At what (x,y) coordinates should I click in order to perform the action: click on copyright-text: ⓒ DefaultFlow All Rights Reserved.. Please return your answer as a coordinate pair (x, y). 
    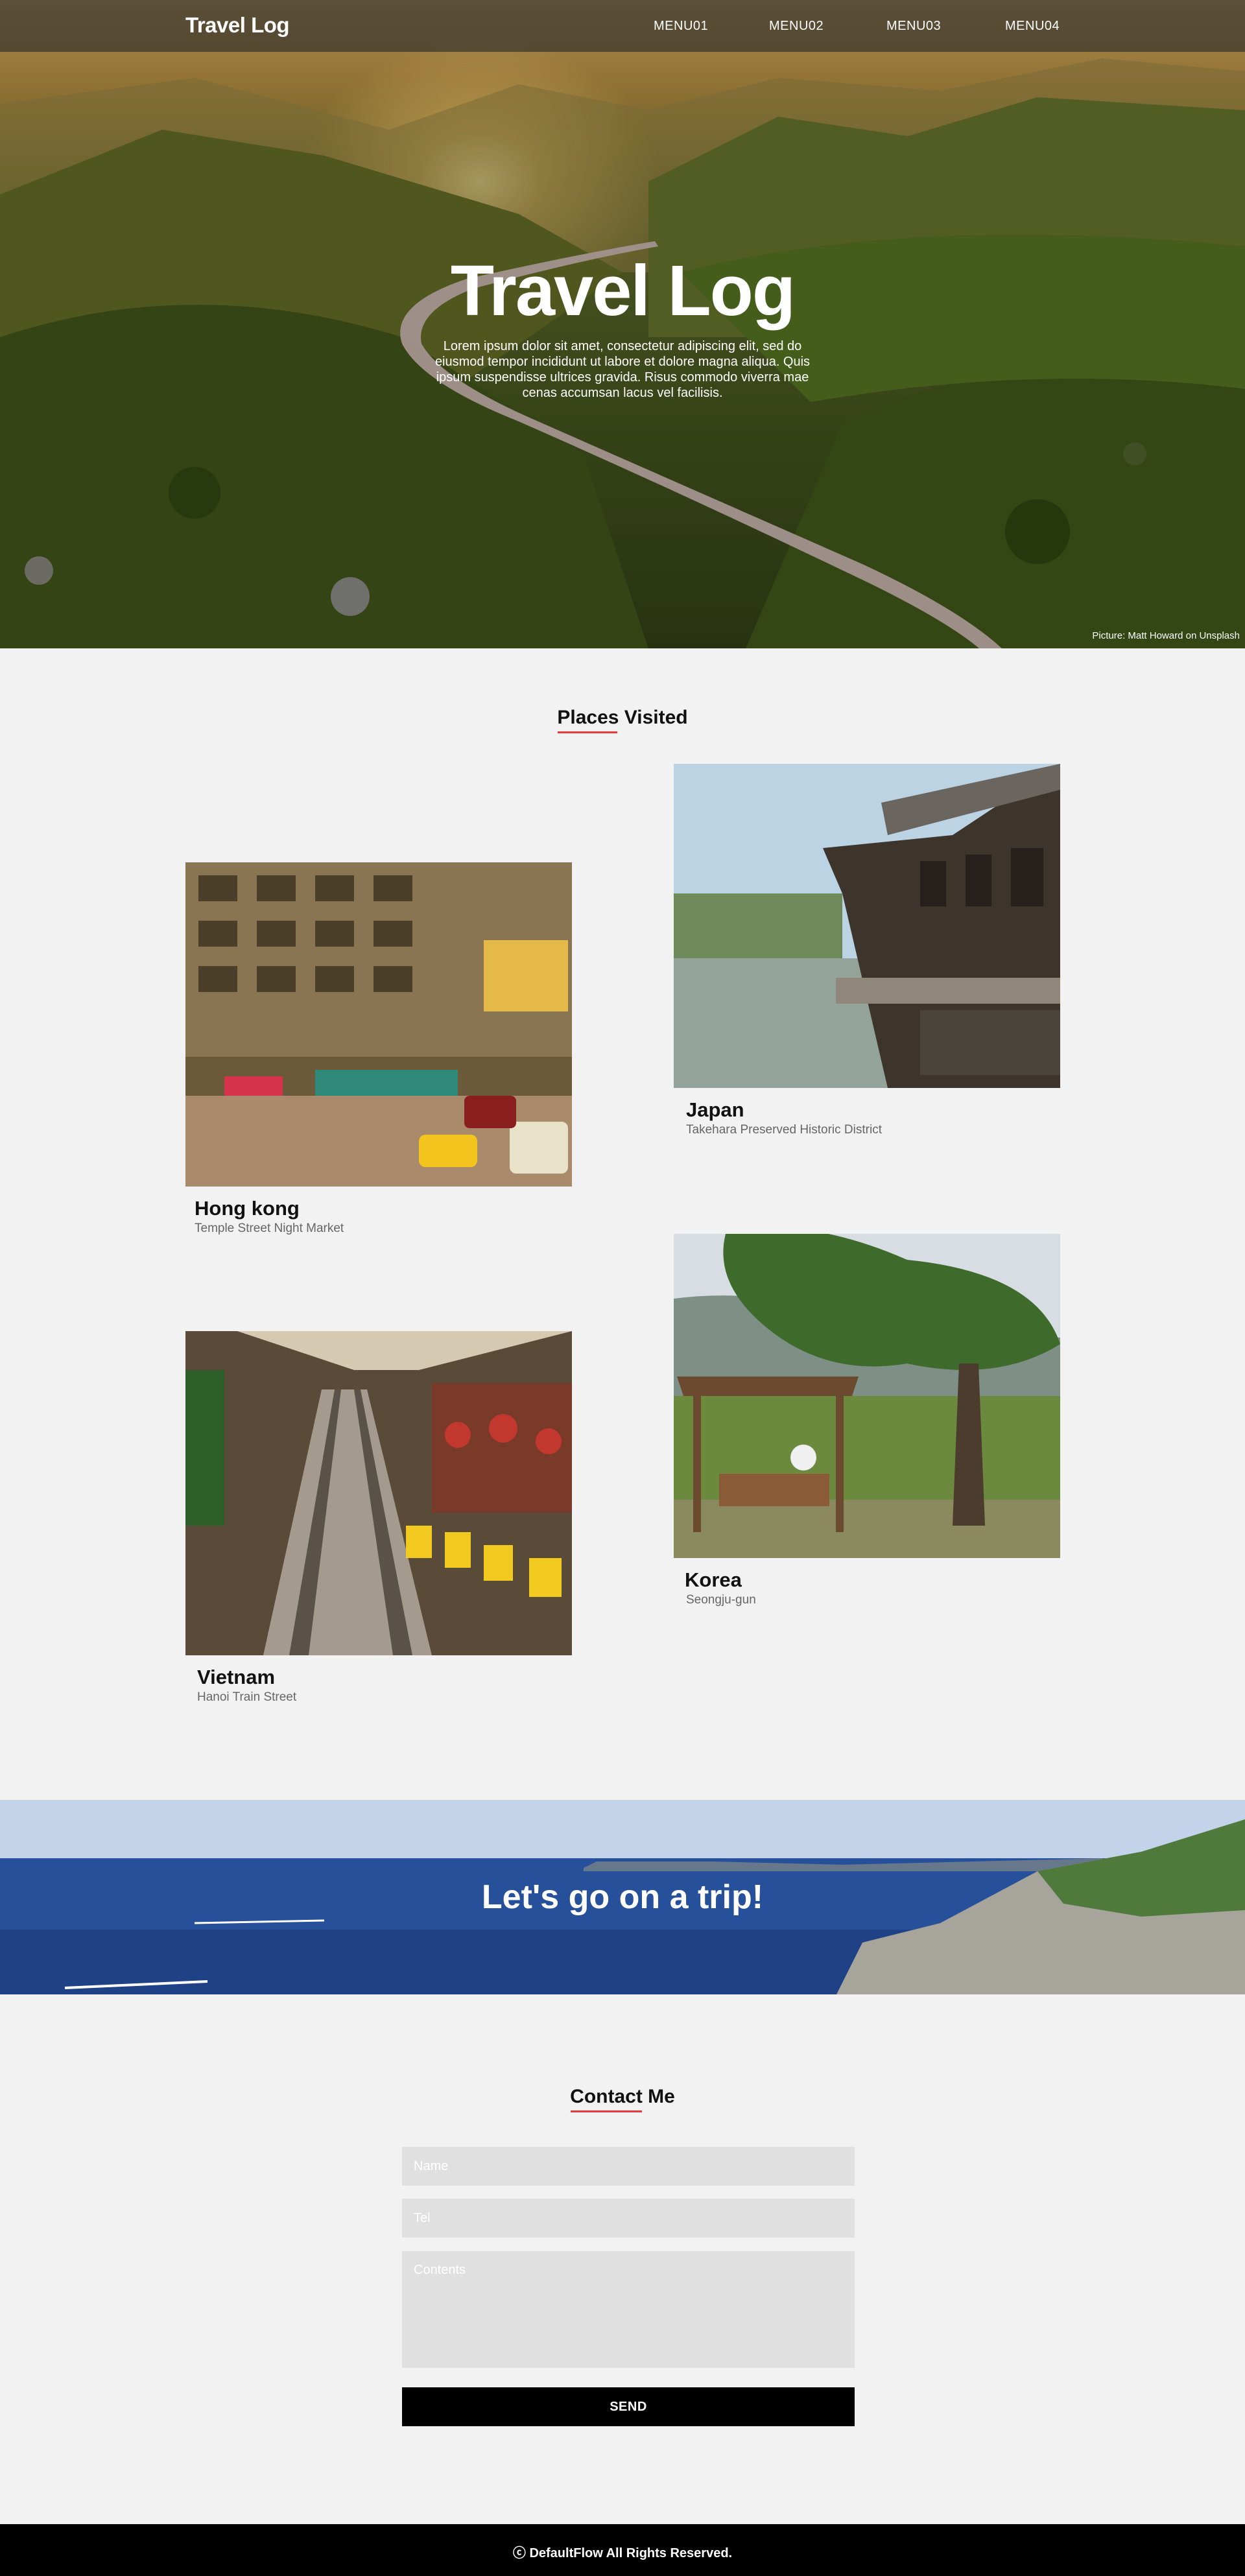
    Looking at the image, I should click on (622, 2553).